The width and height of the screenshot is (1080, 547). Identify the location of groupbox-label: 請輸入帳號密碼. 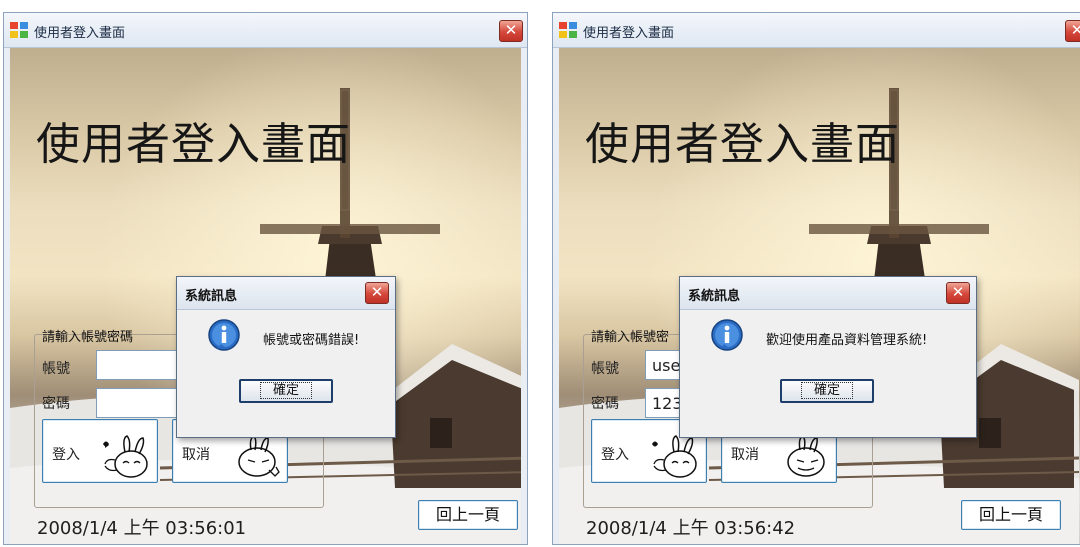
(88, 337).